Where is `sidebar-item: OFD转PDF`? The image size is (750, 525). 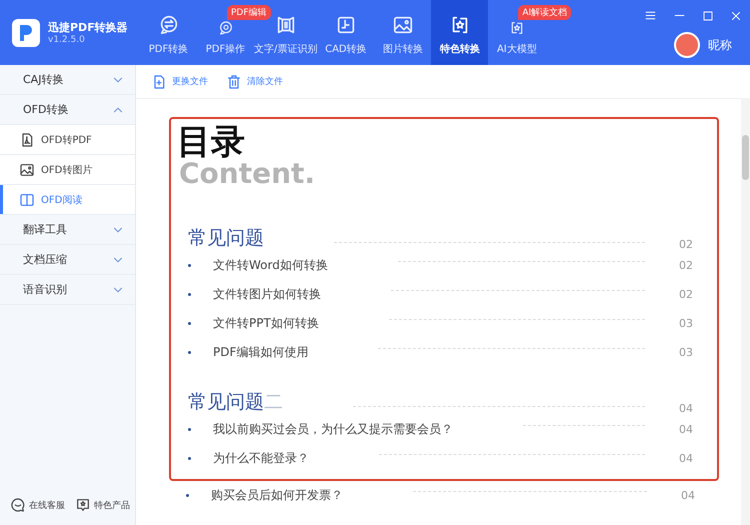 sidebar-item: OFD转PDF is located at coordinates (67, 140).